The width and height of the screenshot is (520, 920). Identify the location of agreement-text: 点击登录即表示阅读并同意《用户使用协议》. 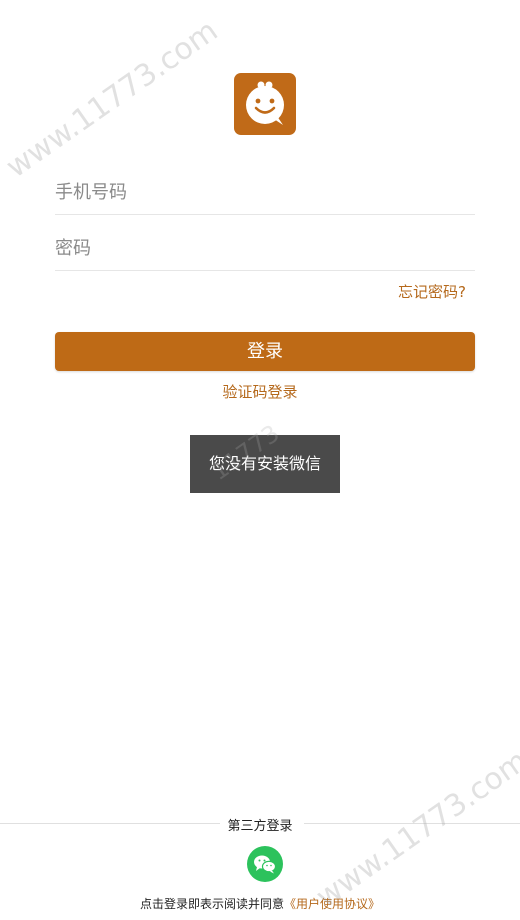
(260, 903).